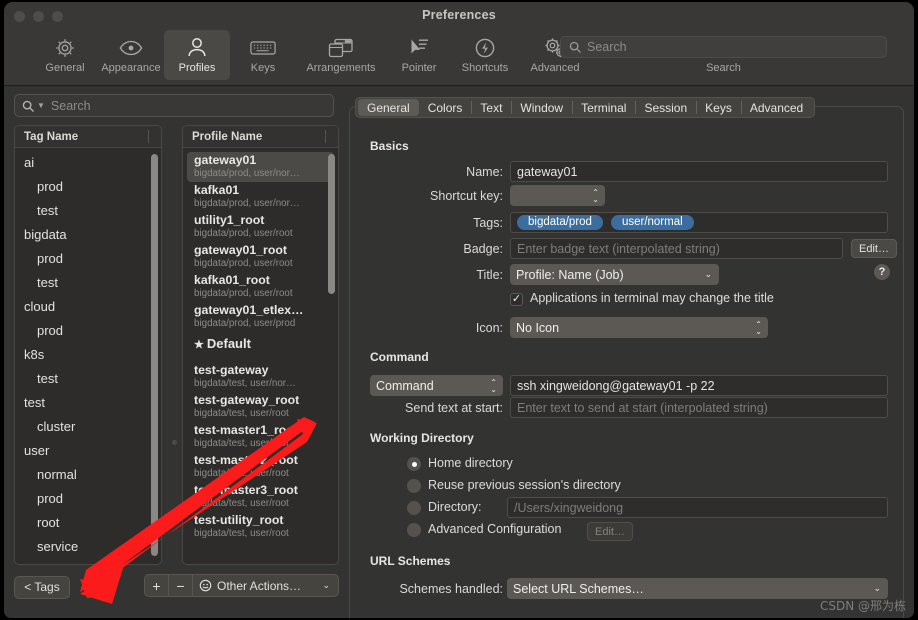  Describe the element at coordinates (445, 107) in the screenshot. I see `tab-colors: Colors` at that location.